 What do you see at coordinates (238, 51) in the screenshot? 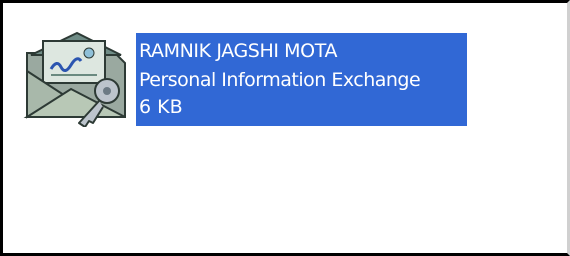
I see `file-name: RAMNIK JAGSHI MOTA` at bounding box center [238, 51].